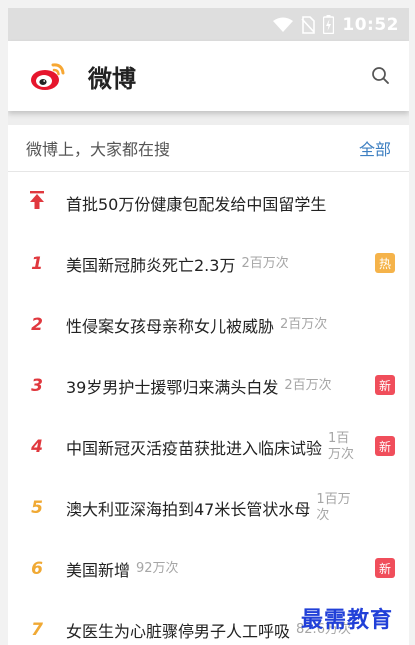  Describe the element at coordinates (49, 76) in the screenshot. I see `weibo-logo-icon` at that location.